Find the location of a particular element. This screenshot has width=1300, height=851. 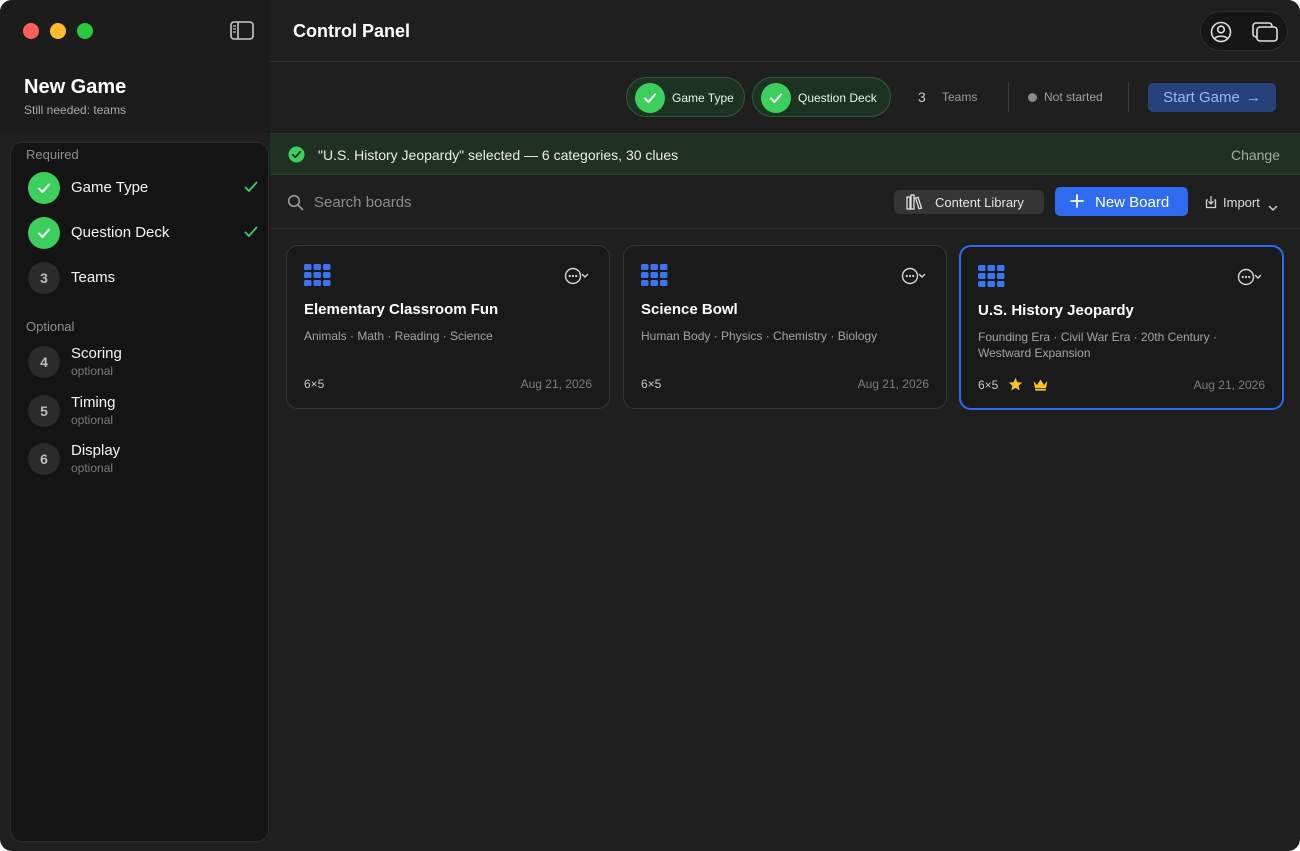

import-icon is located at coordinates (1211, 202).